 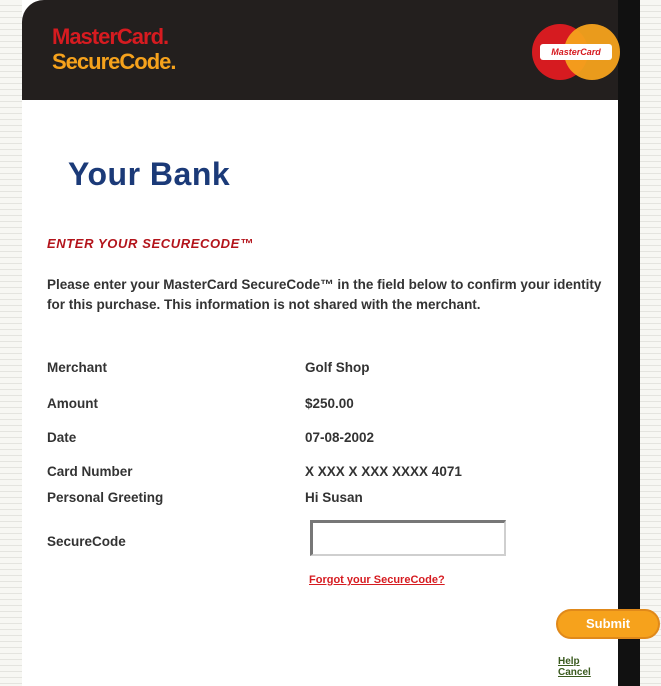 I want to click on brand-wordmark: MasterCard. SecureCode., so click(x=114, y=49).